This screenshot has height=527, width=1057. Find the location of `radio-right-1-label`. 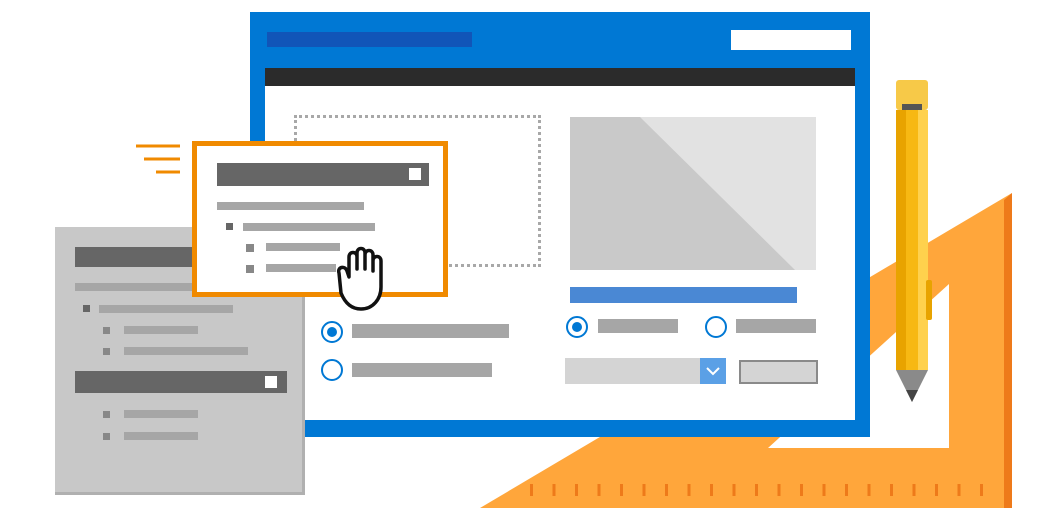

radio-right-1-label is located at coordinates (638, 326).